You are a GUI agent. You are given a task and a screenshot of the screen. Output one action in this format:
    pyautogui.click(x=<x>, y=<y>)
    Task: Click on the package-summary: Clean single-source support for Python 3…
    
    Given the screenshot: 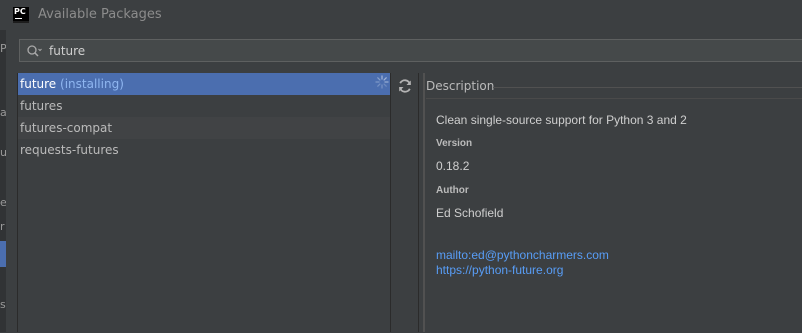 What is the action you would take?
    pyautogui.click(x=561, y=120)
    